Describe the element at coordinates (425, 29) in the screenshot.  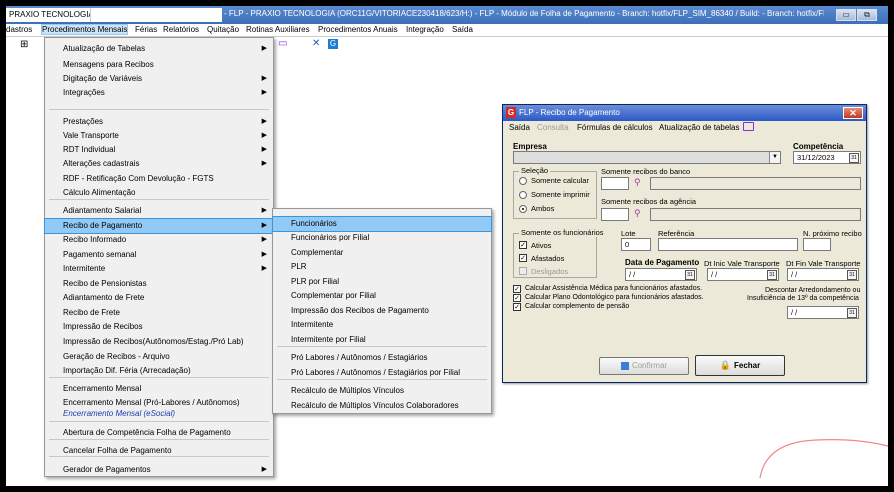
I see `menu-integracao: Integração` at that location.